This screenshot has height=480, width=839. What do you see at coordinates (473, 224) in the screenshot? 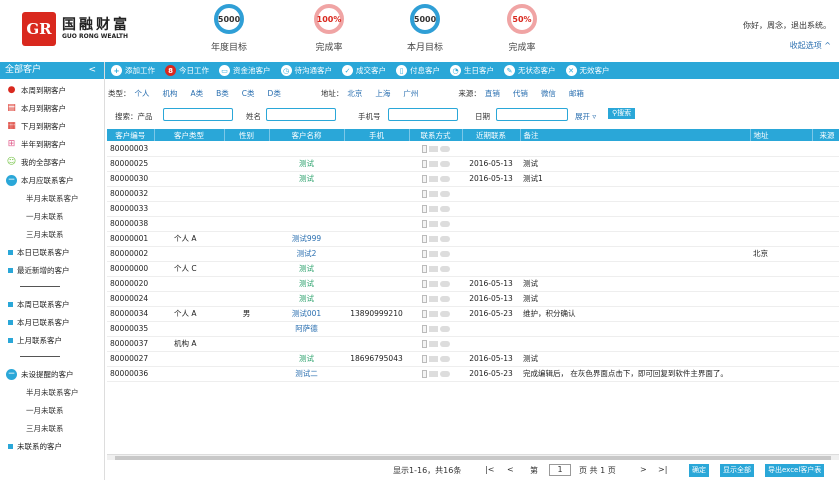
I see `table-row: 80000038` at bounding box center [473, 224].